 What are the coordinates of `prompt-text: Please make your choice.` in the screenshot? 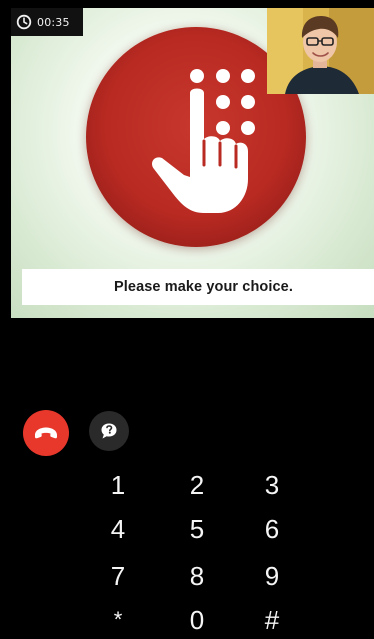 It's located at (203, 287).